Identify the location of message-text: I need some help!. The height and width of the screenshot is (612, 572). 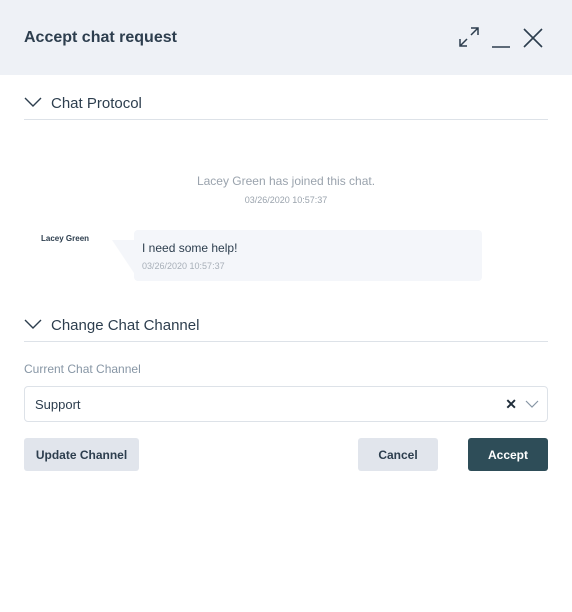
(190, 248).